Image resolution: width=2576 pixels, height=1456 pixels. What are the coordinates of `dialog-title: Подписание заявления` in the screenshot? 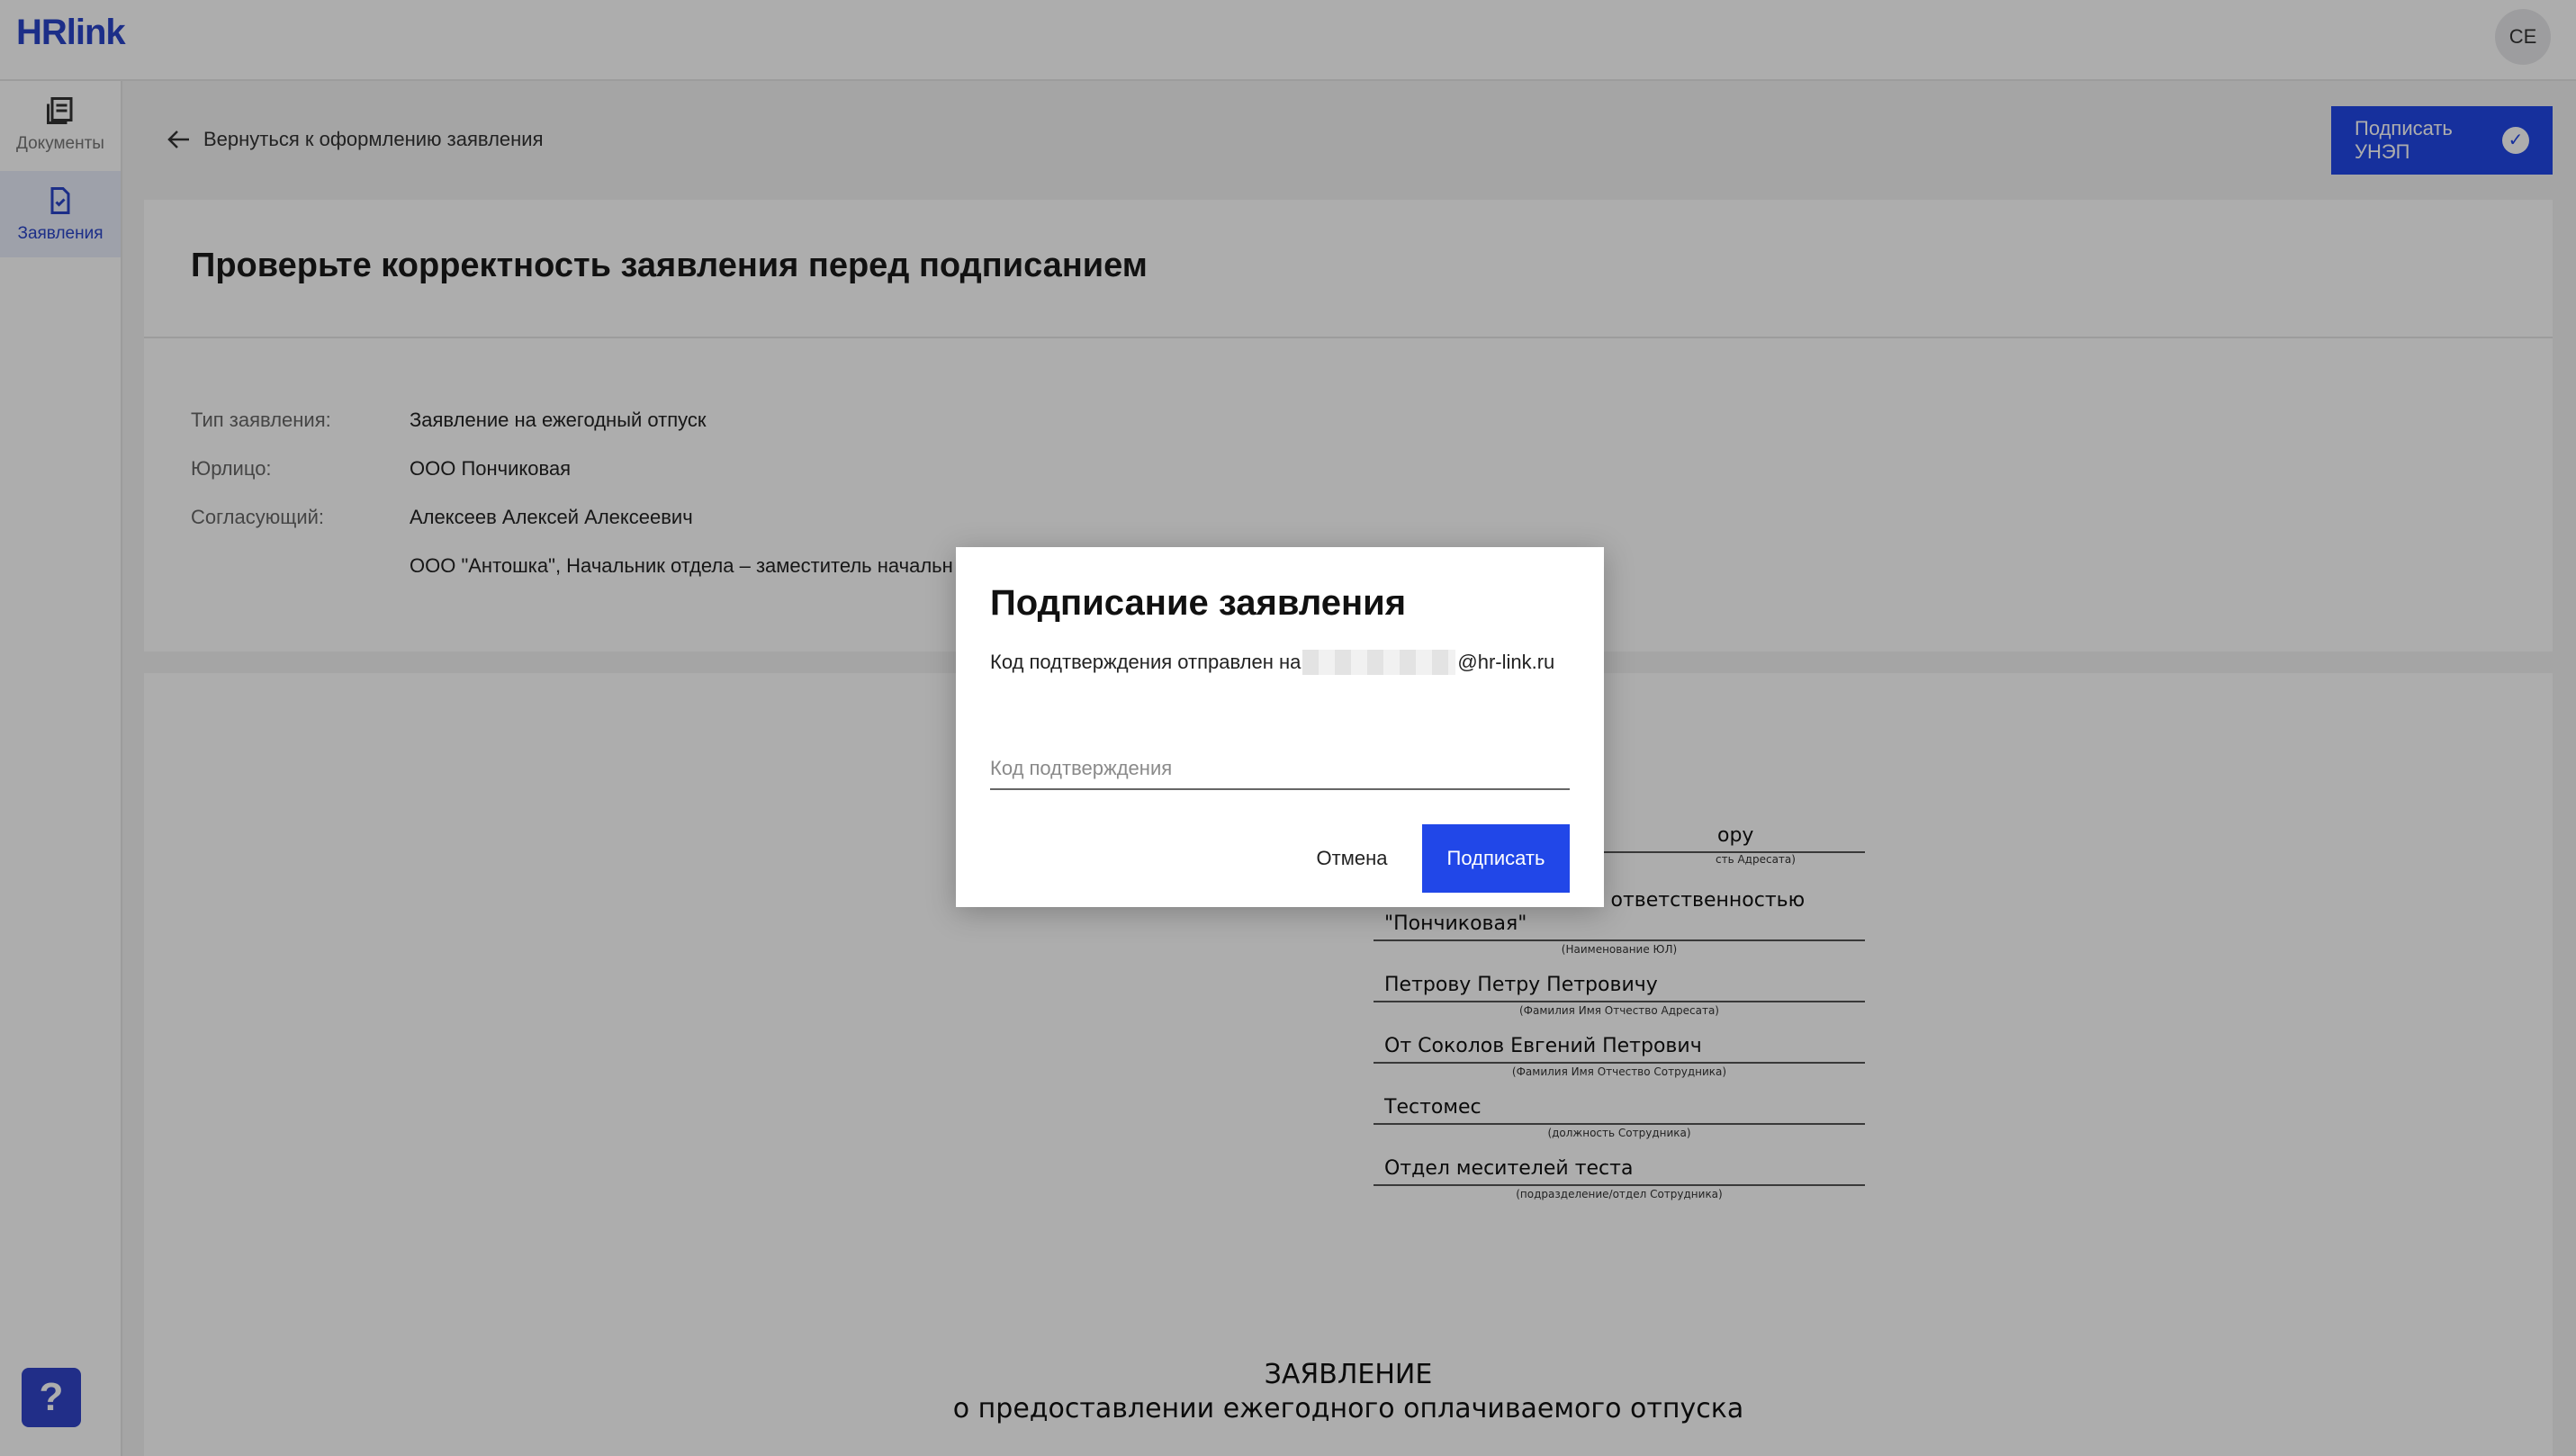 It's located at (1198, 603).